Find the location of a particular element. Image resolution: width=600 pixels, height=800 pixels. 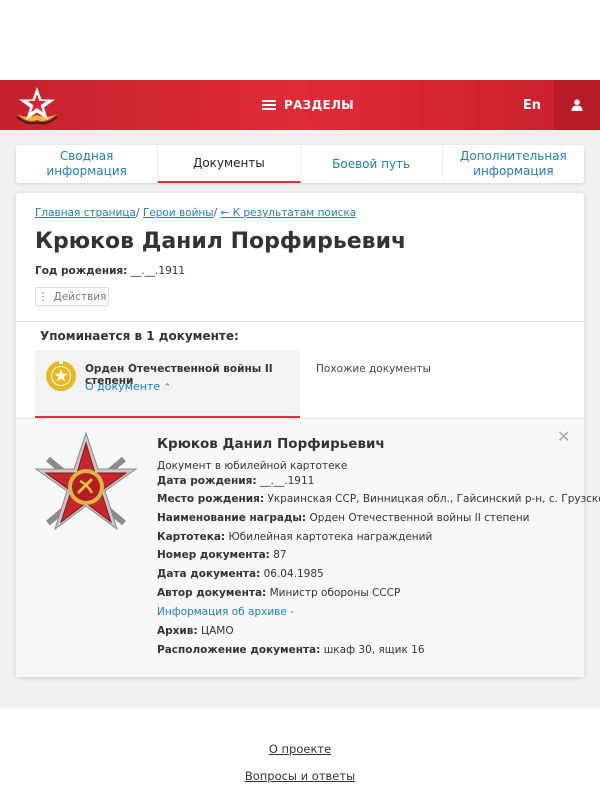

field-doc-author: Автор документа: Министр обороны СССР is located at coordinates (278, 593).